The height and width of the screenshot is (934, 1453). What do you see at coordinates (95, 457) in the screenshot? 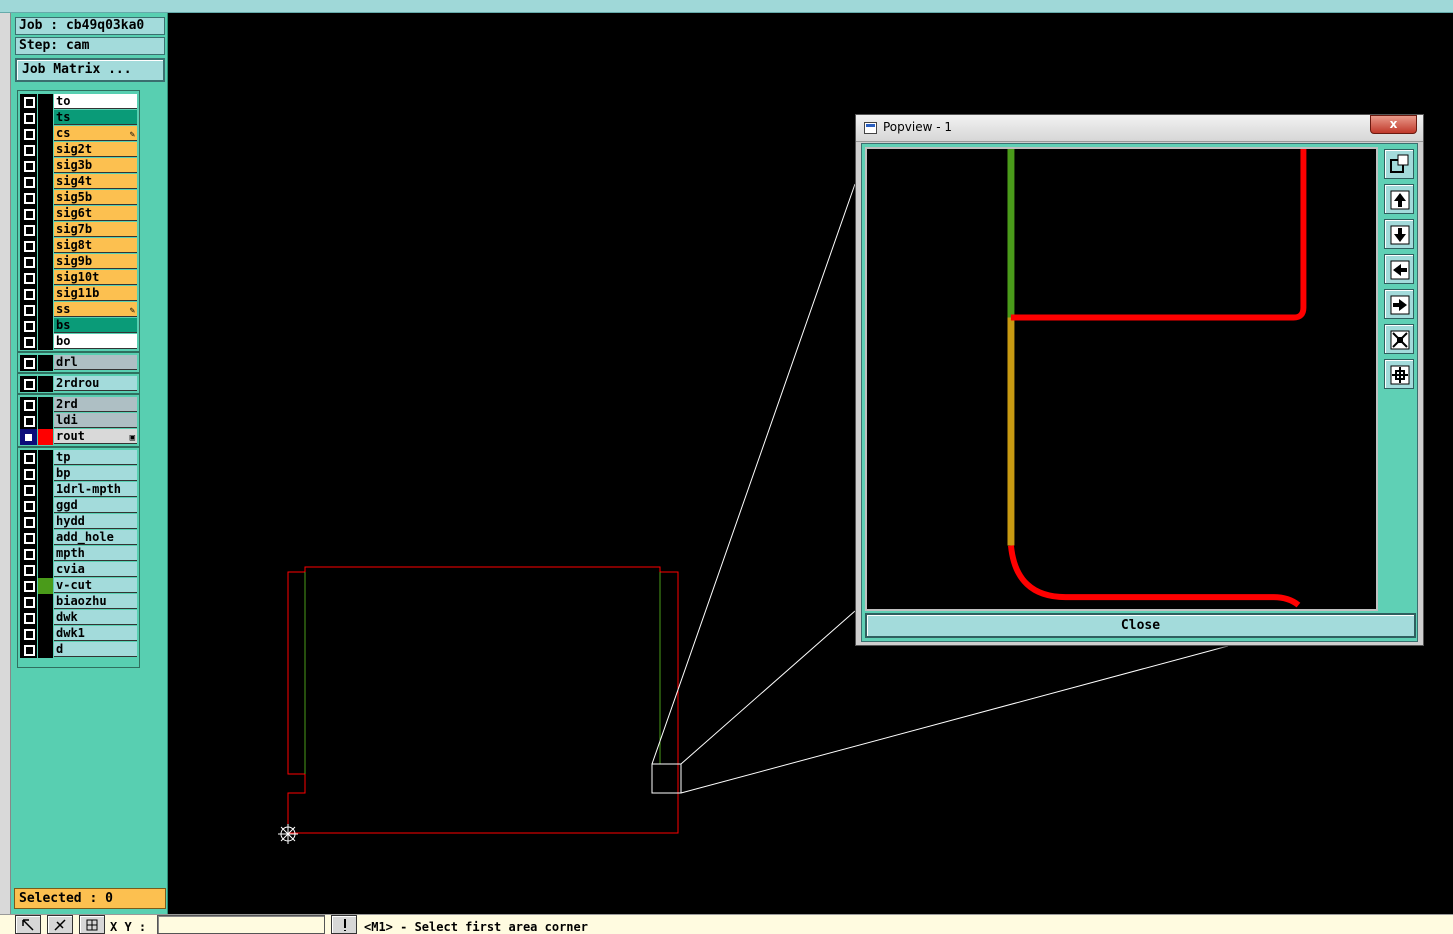
I see `layer-name: tp` at bounding box center [95, 457].